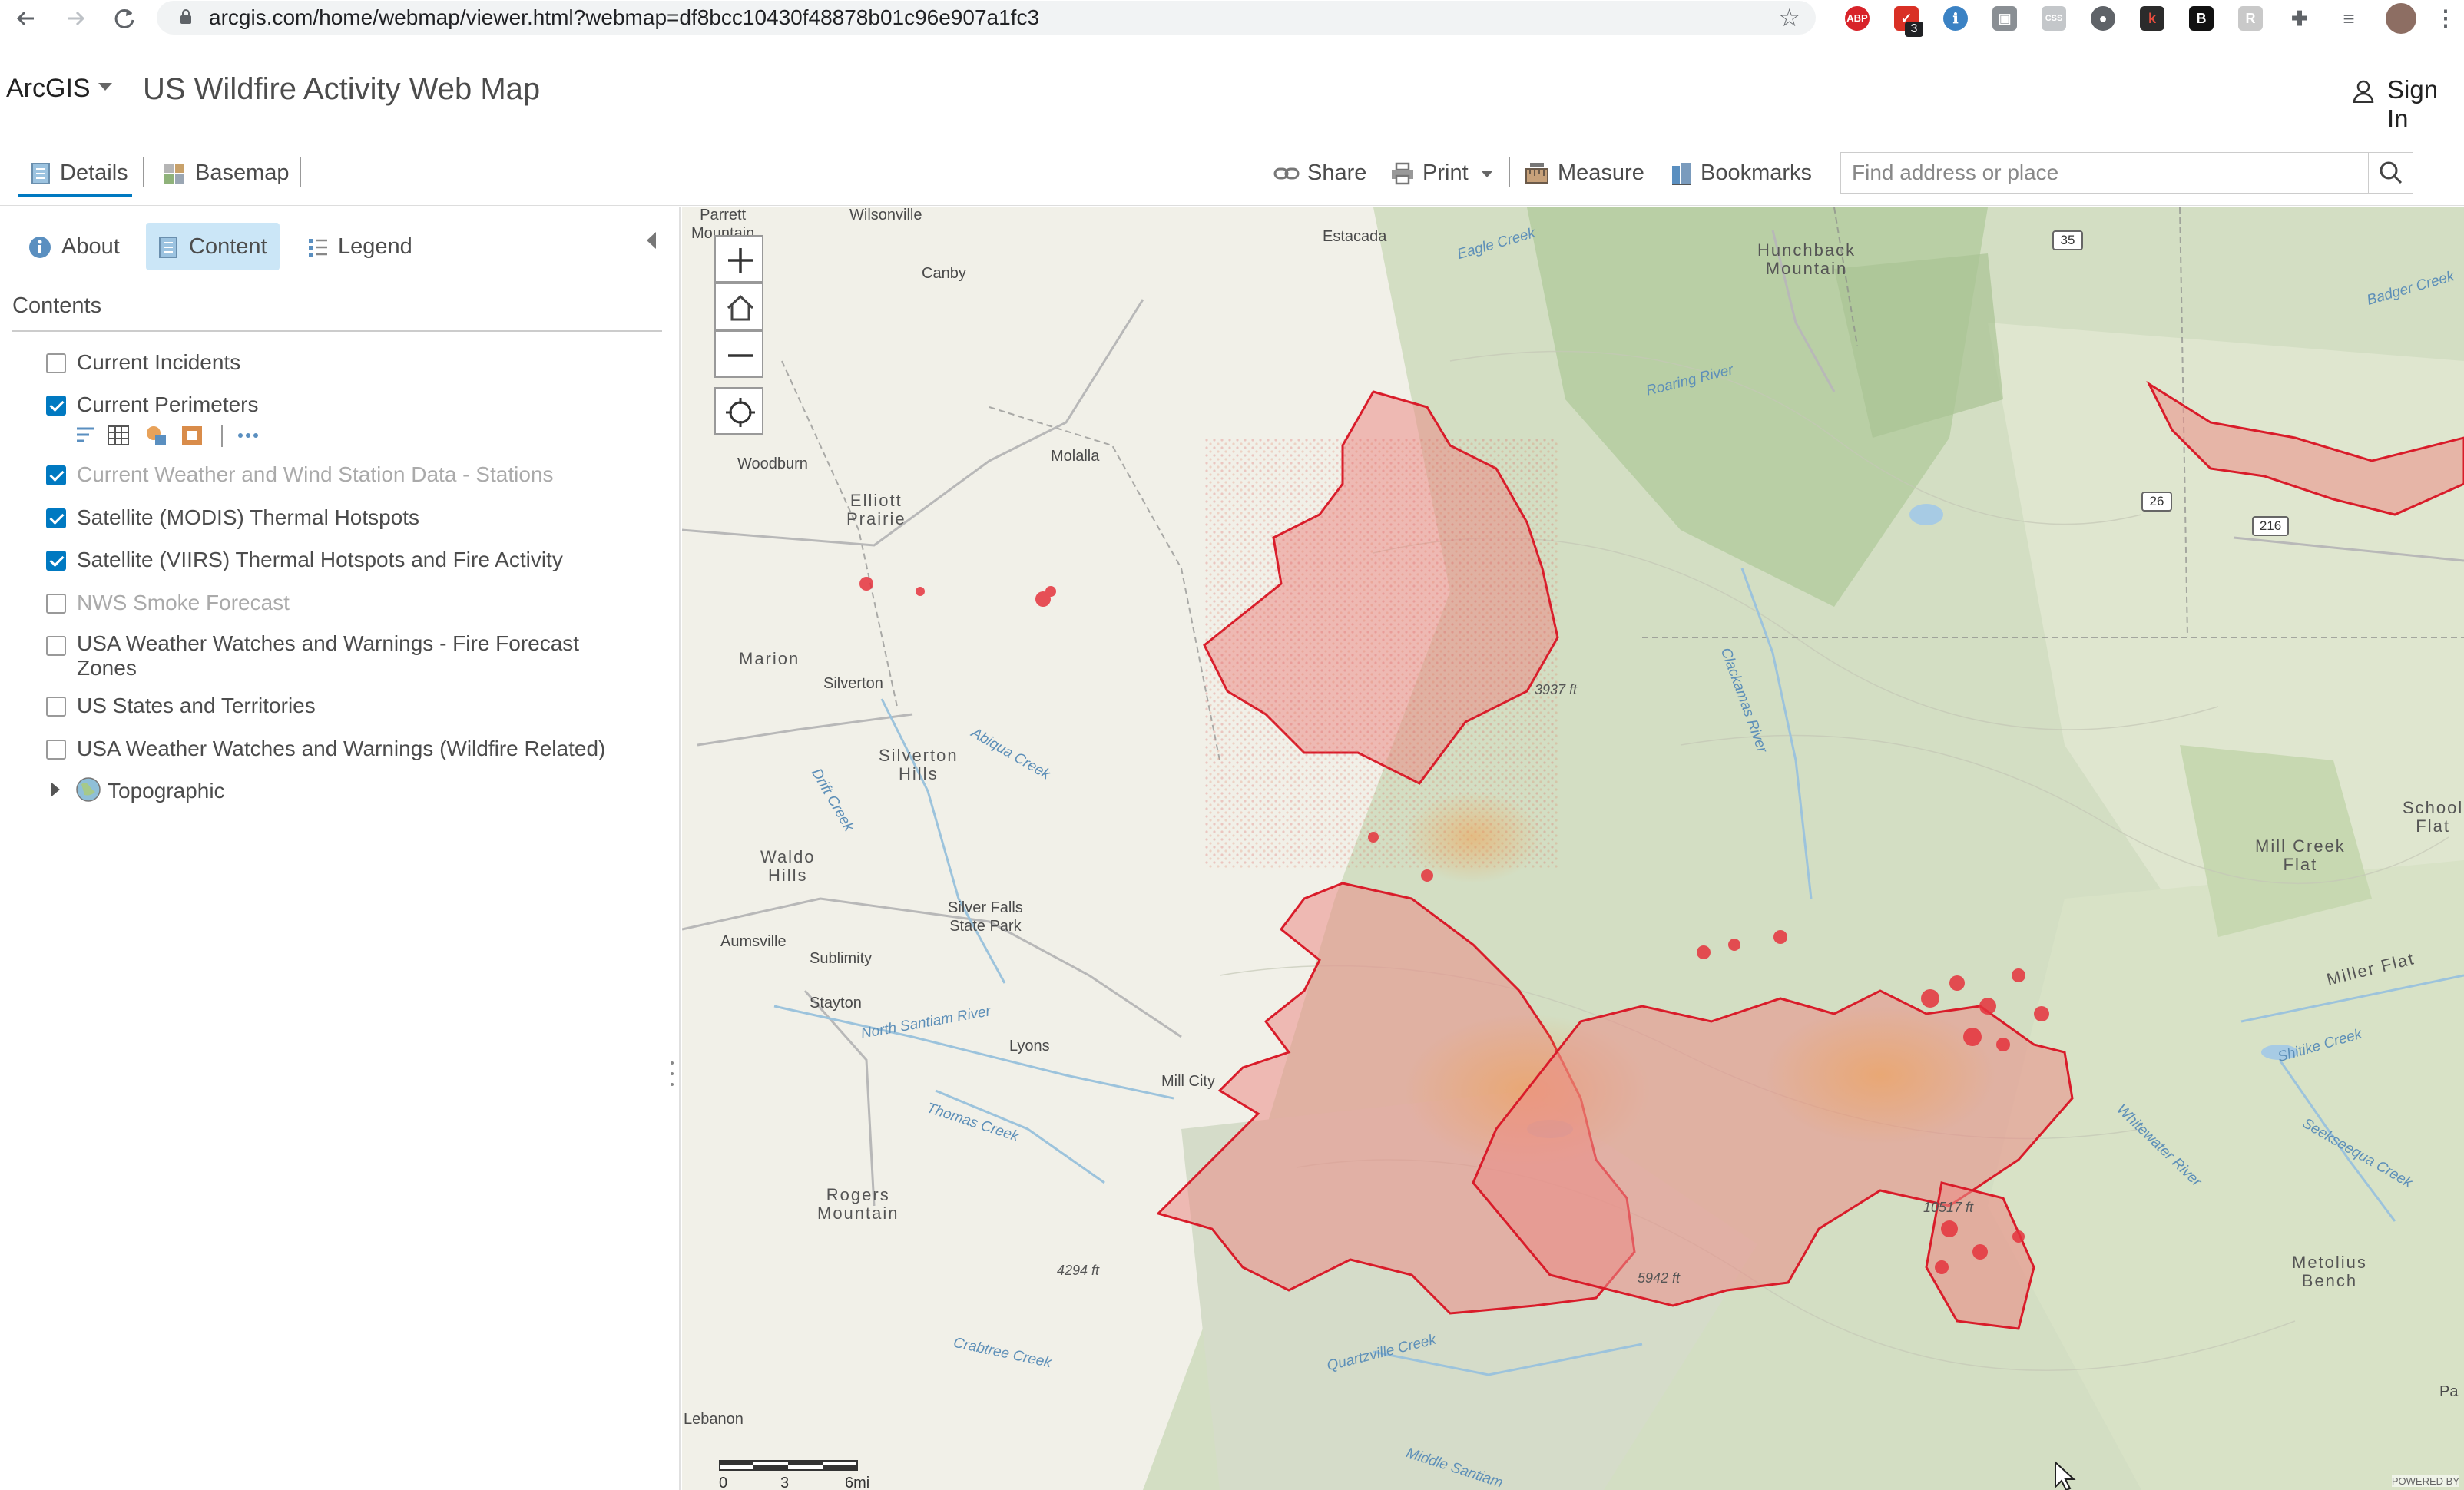  Describe the element at coordinates (1075, 456) in the screenshot. I see `map-label-molalla: Molalla` at that location.